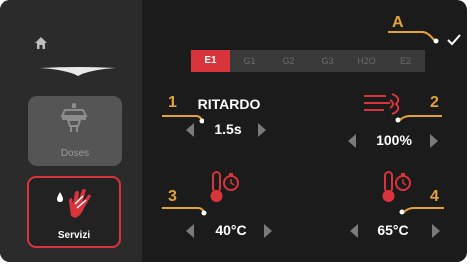 This screenshot has width=473, height=265. I want to click on temp1-decrease-button, so click(190, 231).